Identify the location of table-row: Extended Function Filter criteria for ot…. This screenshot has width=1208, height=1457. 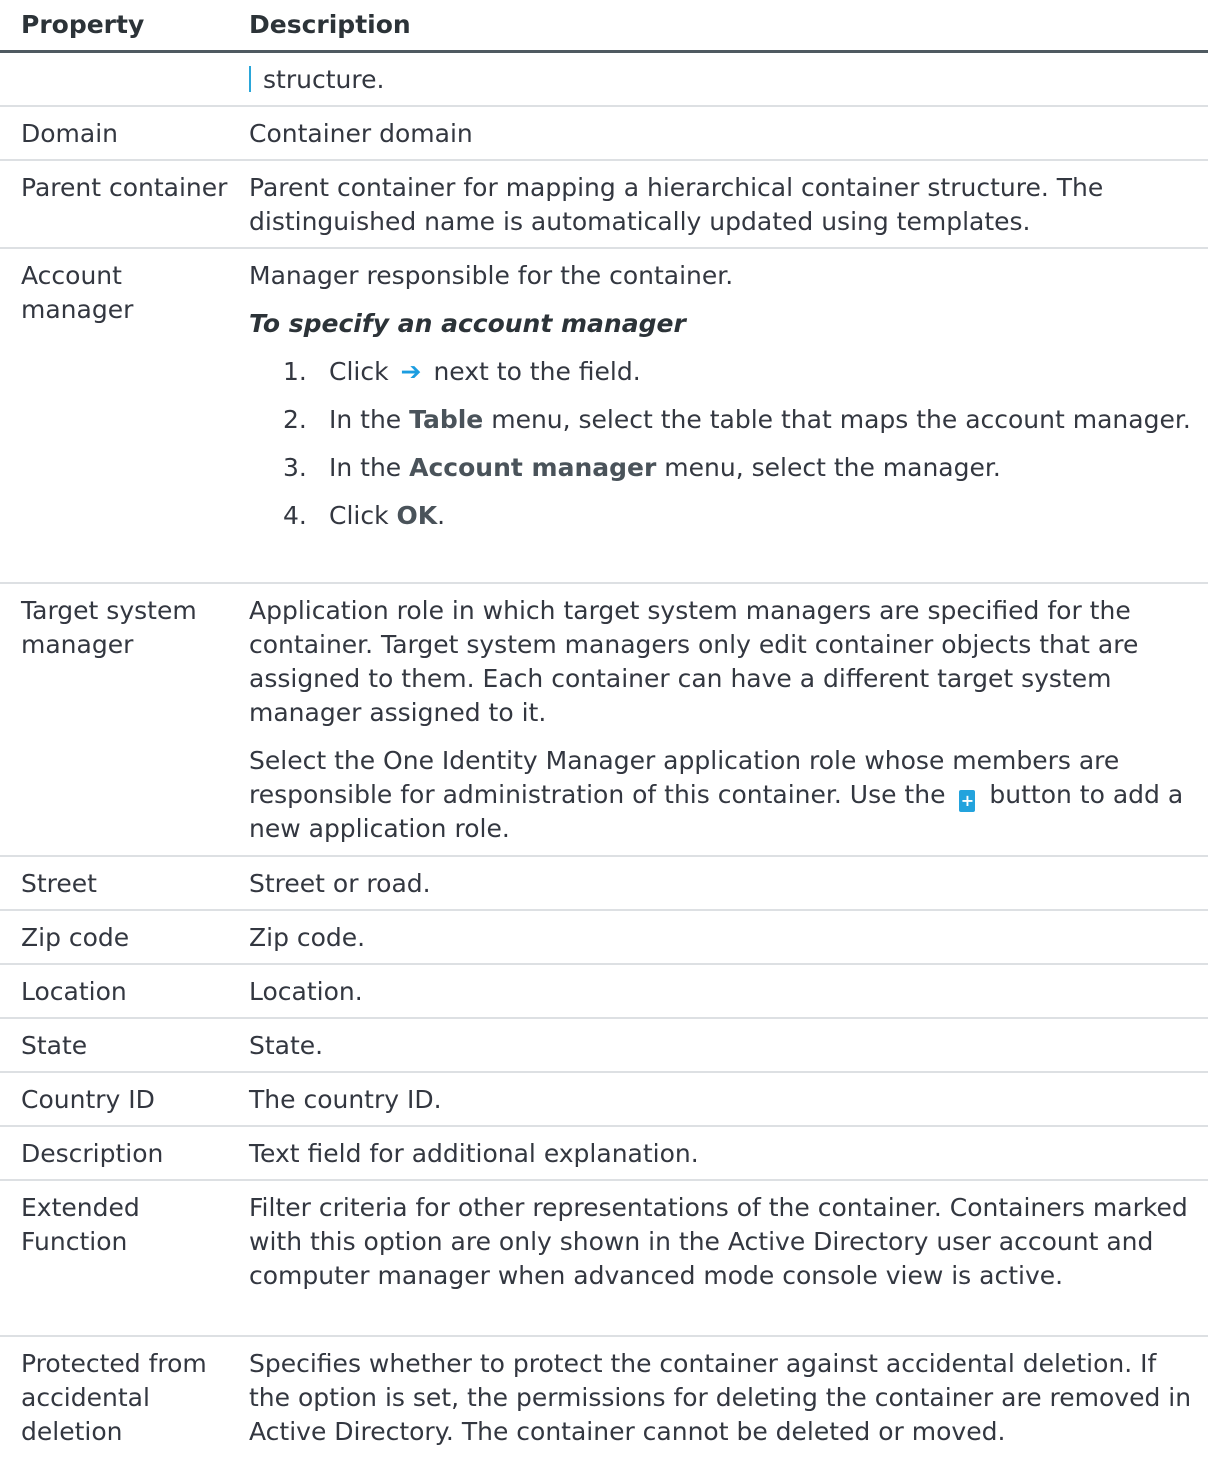
(604, 1259).